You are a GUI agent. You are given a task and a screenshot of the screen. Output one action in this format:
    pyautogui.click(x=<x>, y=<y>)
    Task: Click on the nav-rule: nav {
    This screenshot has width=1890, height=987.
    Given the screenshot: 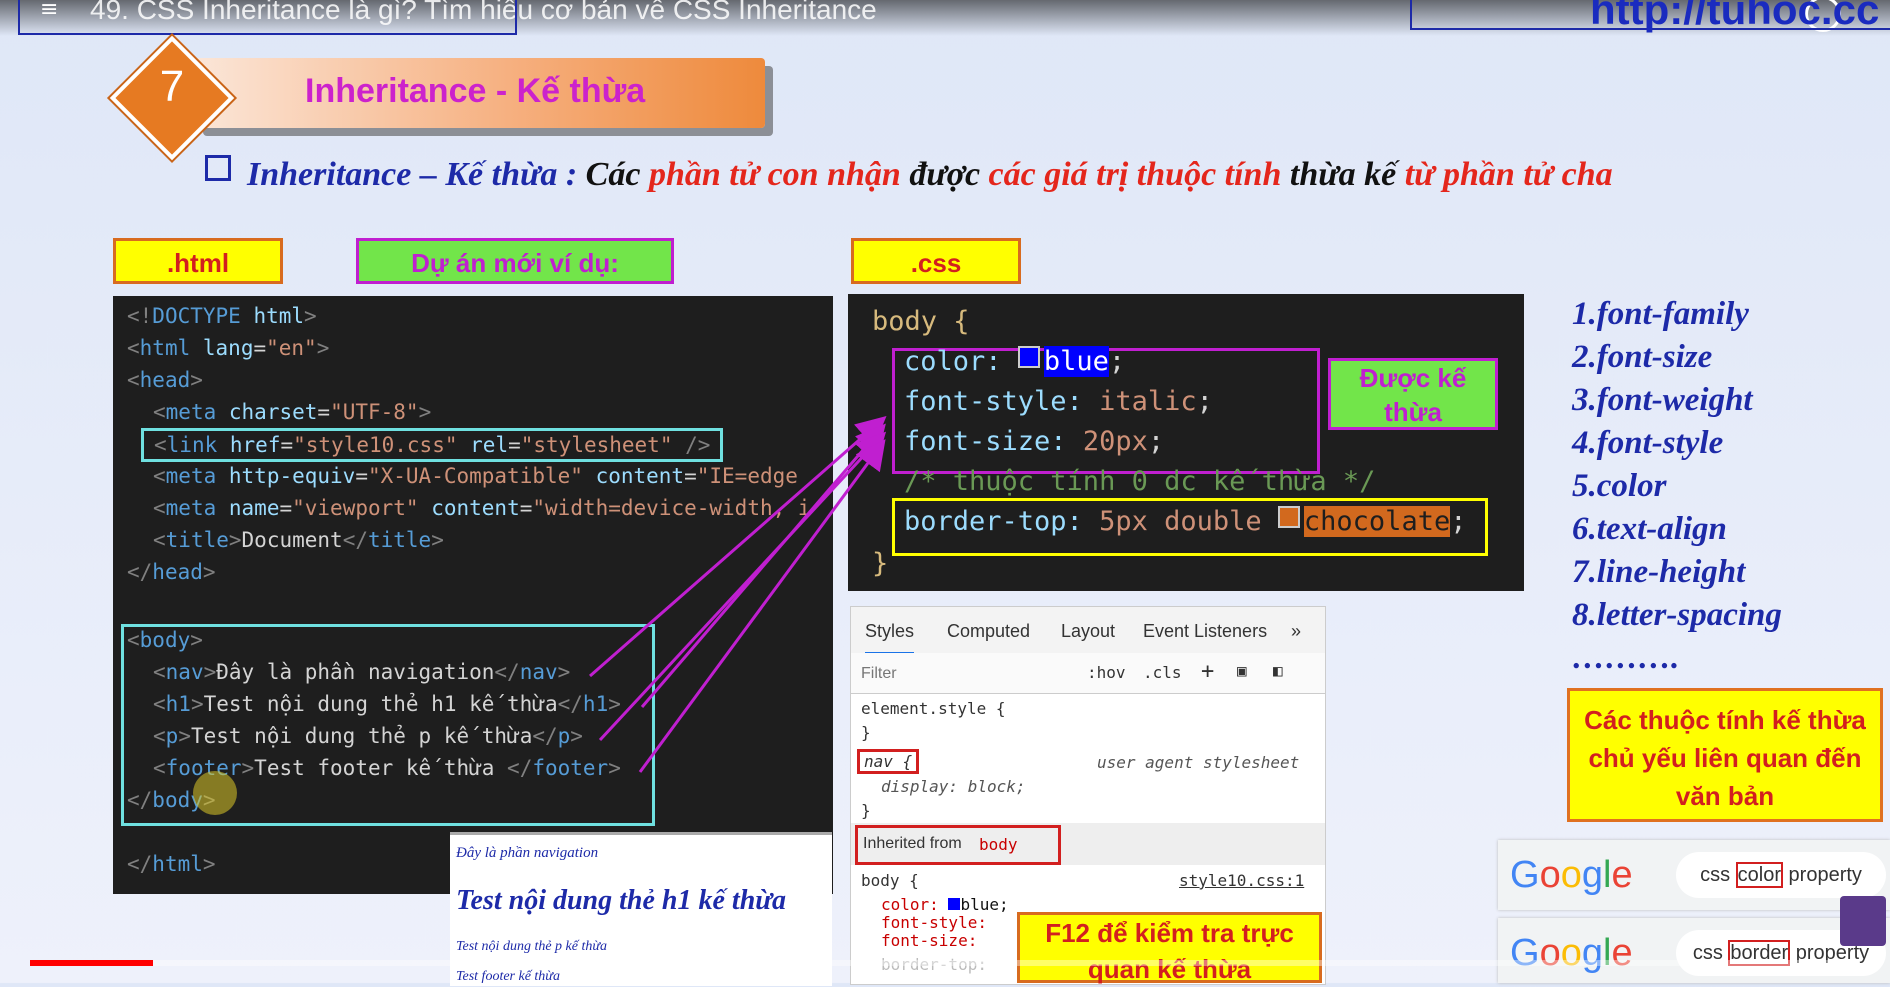 What is the action you would take?
    pyautogui.click(x=888, y=761)
    